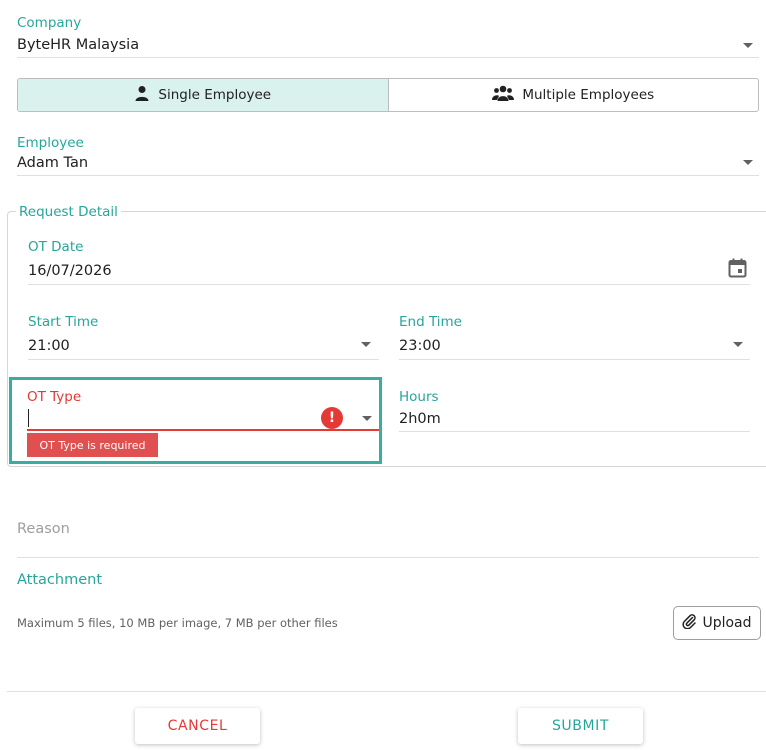 This screenshot has height=750, width=766. What do you see at coordinates (503, 95) in the screenshot?
I see `people-group-icon` at bounding box center [503, 95].